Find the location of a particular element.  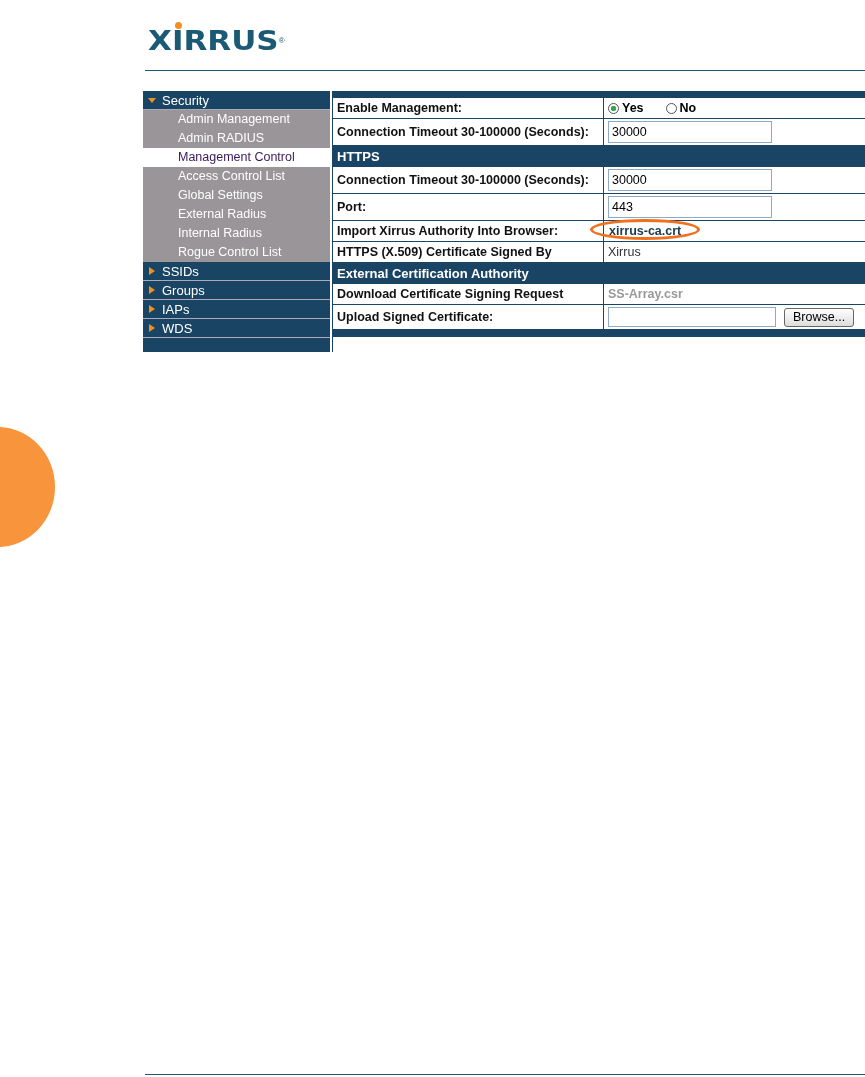

field-label: Upload Signed Certificate: is located at coordinates (468, 317).